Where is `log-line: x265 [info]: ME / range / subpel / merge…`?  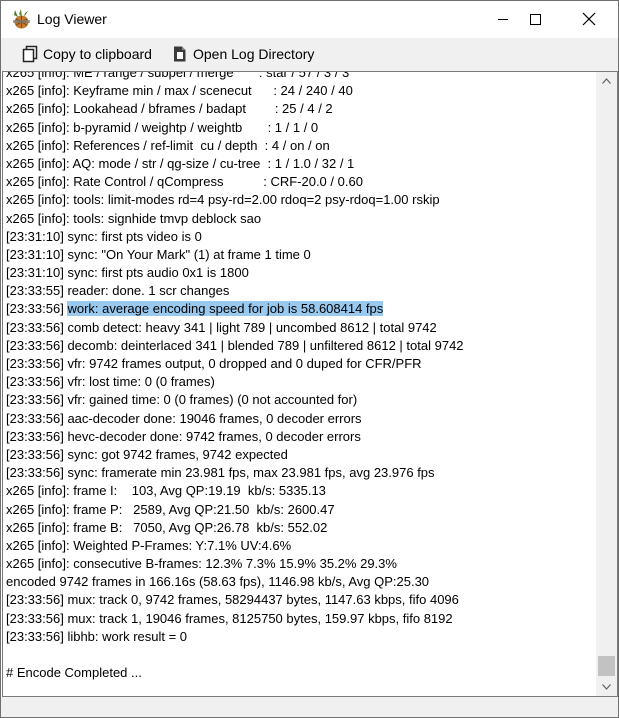
log-line: x265 [info]: ME / range / subpel / merge… is located at coordinates (178, 75).